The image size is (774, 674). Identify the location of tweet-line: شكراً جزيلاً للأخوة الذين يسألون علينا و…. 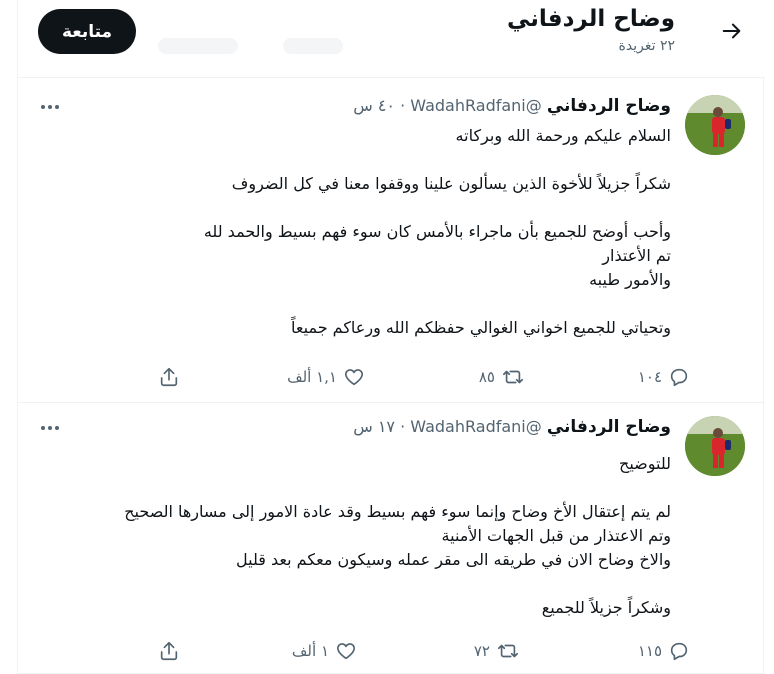
(451, 183).